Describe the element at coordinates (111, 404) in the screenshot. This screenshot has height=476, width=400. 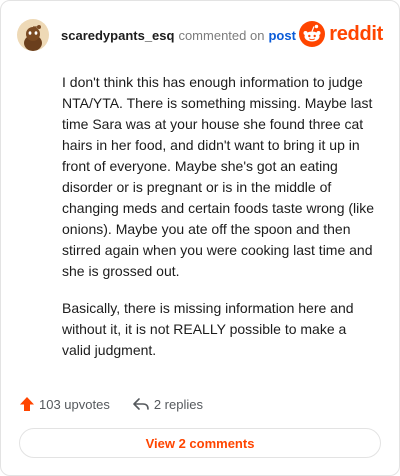
I see `comment-footer: 103 upvotes 2 replies` at that location.